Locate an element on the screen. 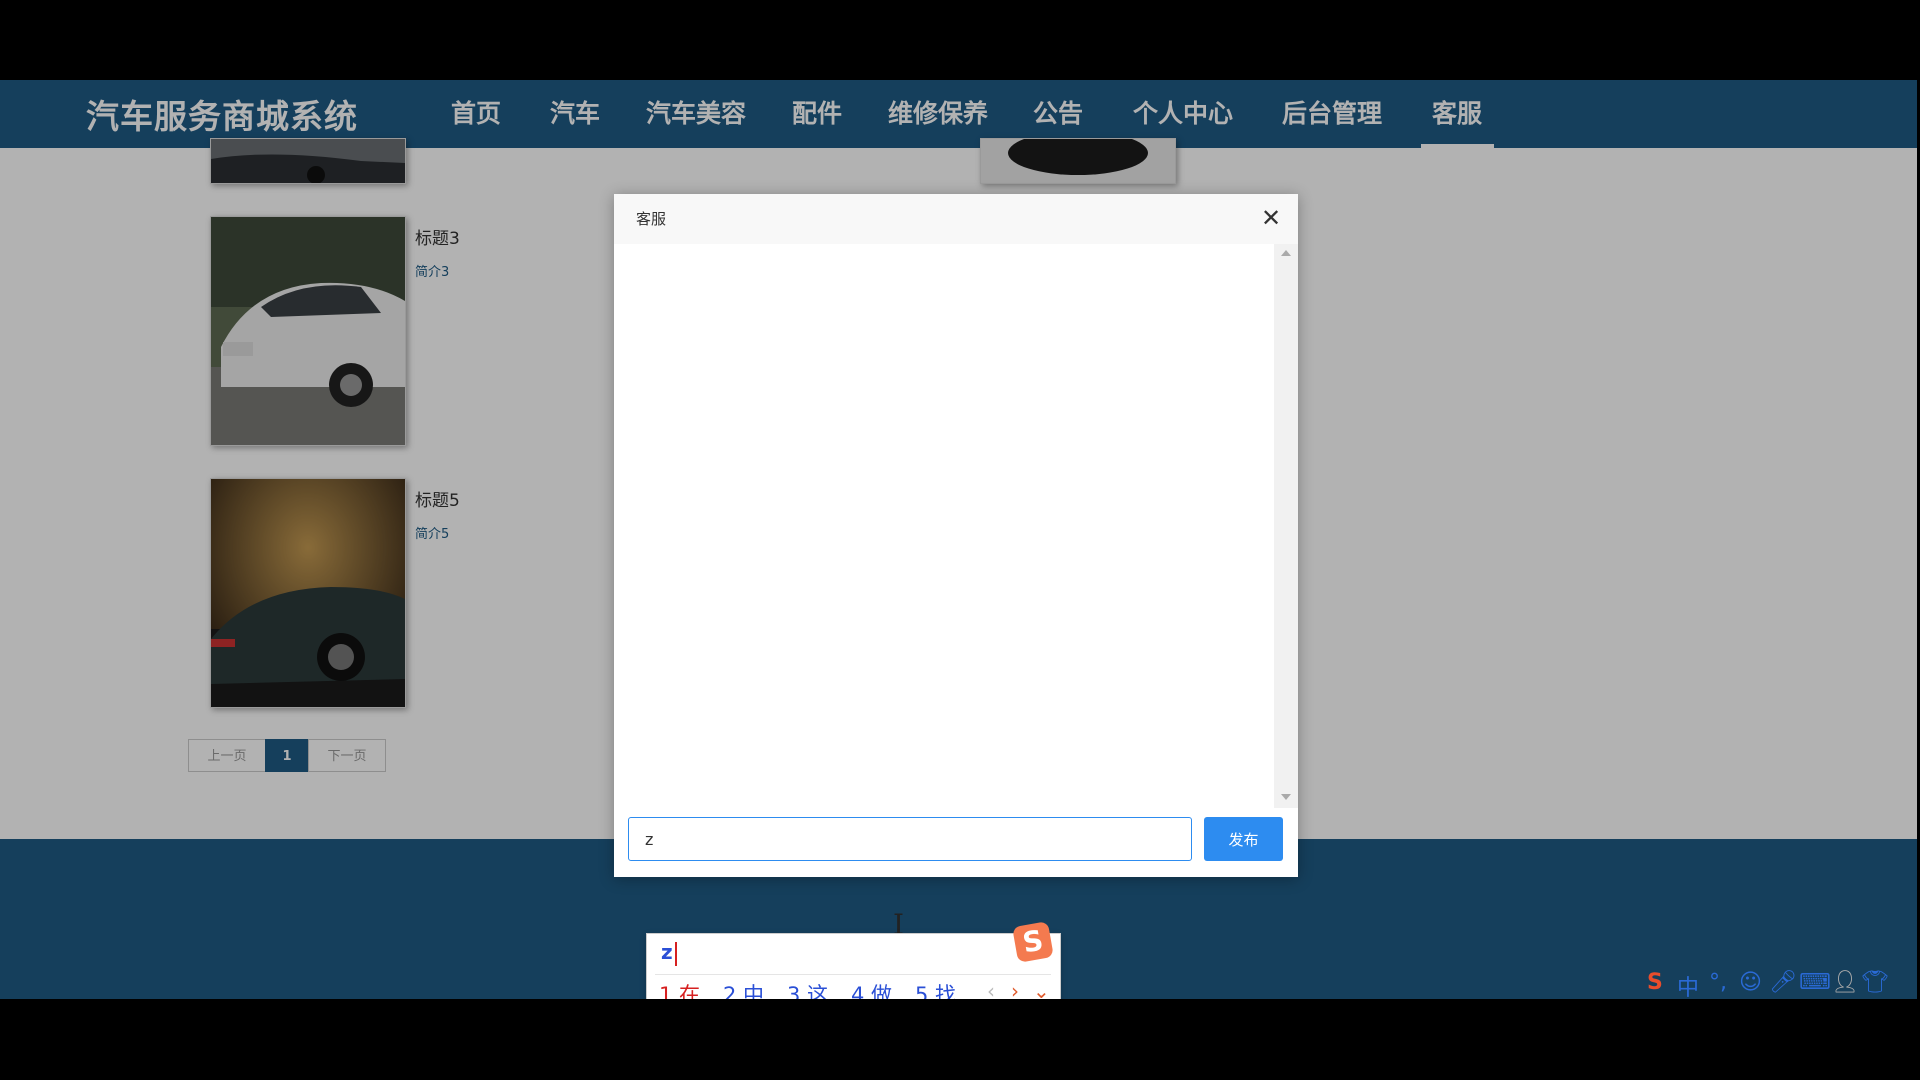  chat-scrollbar is located at coordinates (1286, 526).